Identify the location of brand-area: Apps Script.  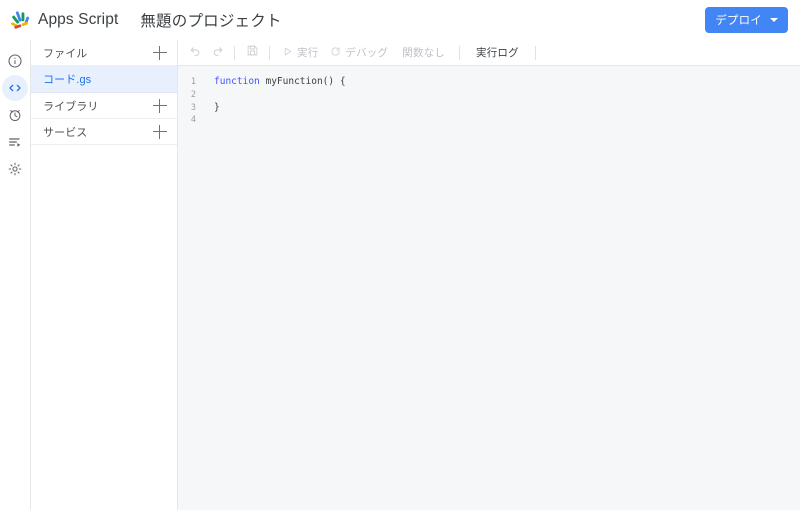
(63, 20).